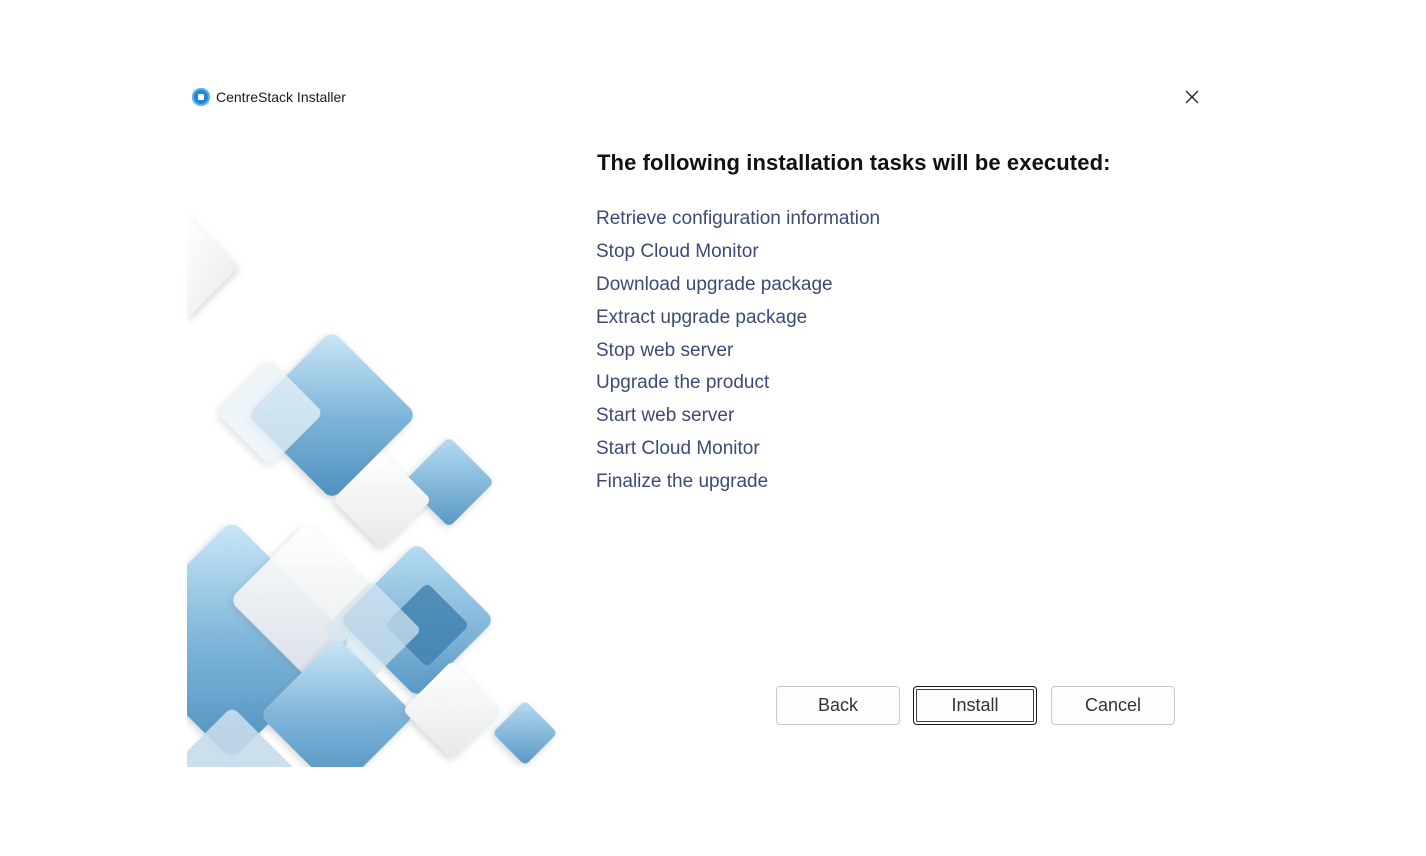 This screenshot has width=1426, height=856. Describe the element at coordinates (682, 482) in the screenshot. I see `task-item: Finalize the upgrade` at that location.